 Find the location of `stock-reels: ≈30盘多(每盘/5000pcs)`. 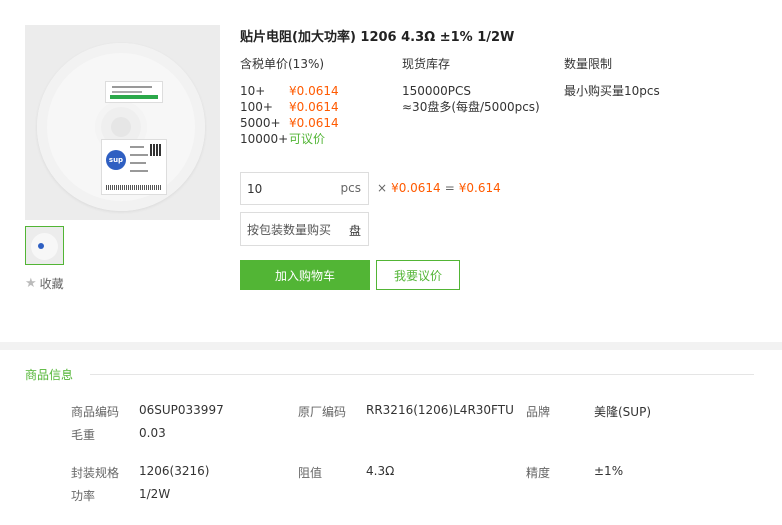

stock-reels: ≈30盘多(每盘/5000pcs) is located at coordinates (471, 107).